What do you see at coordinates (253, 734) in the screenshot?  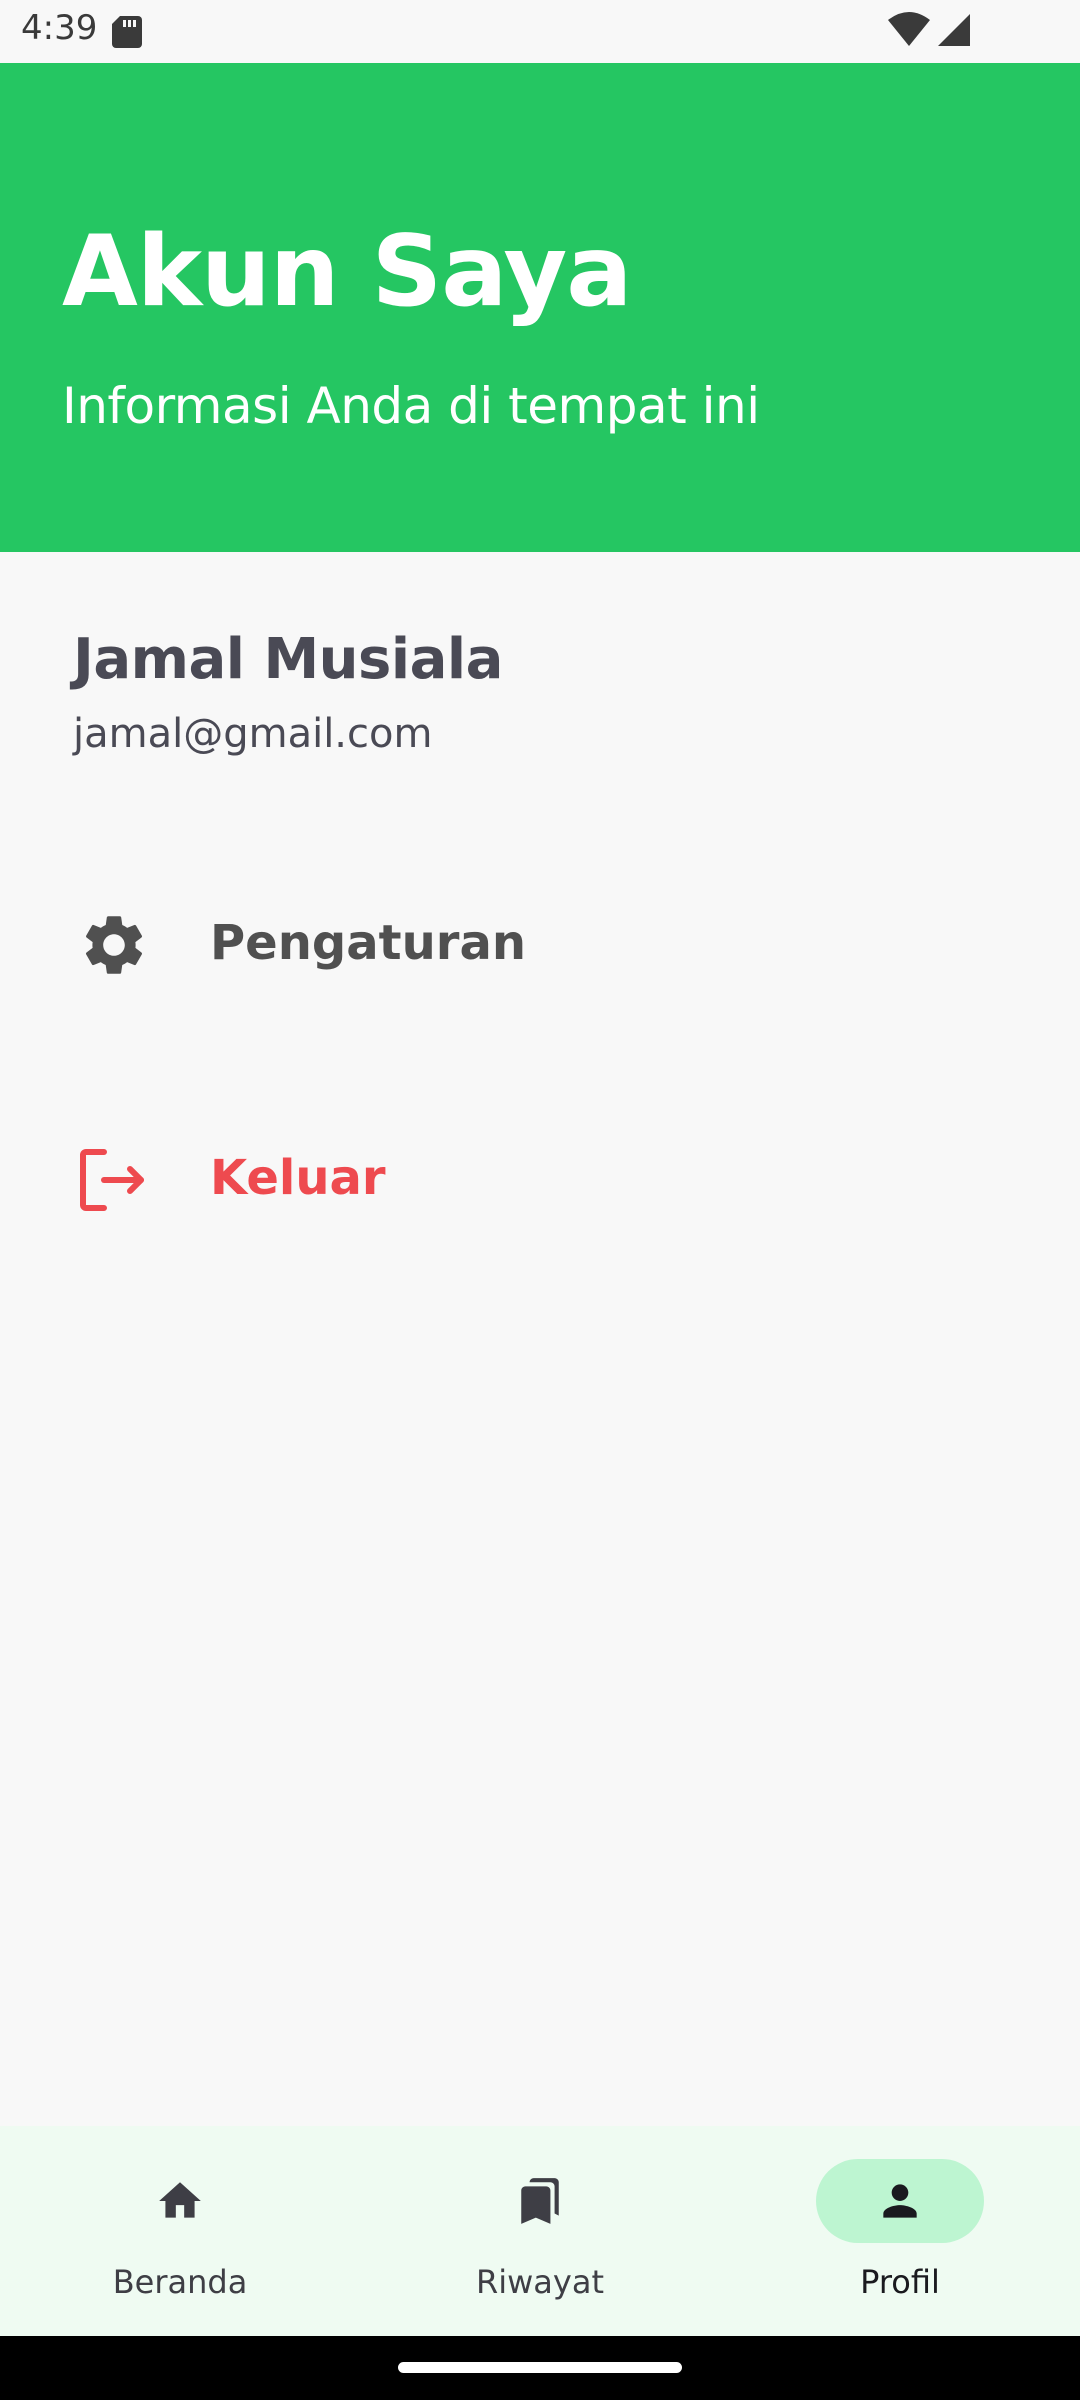 I see `user-email: jamal@gmail.com` at bounding box center [253, 734].